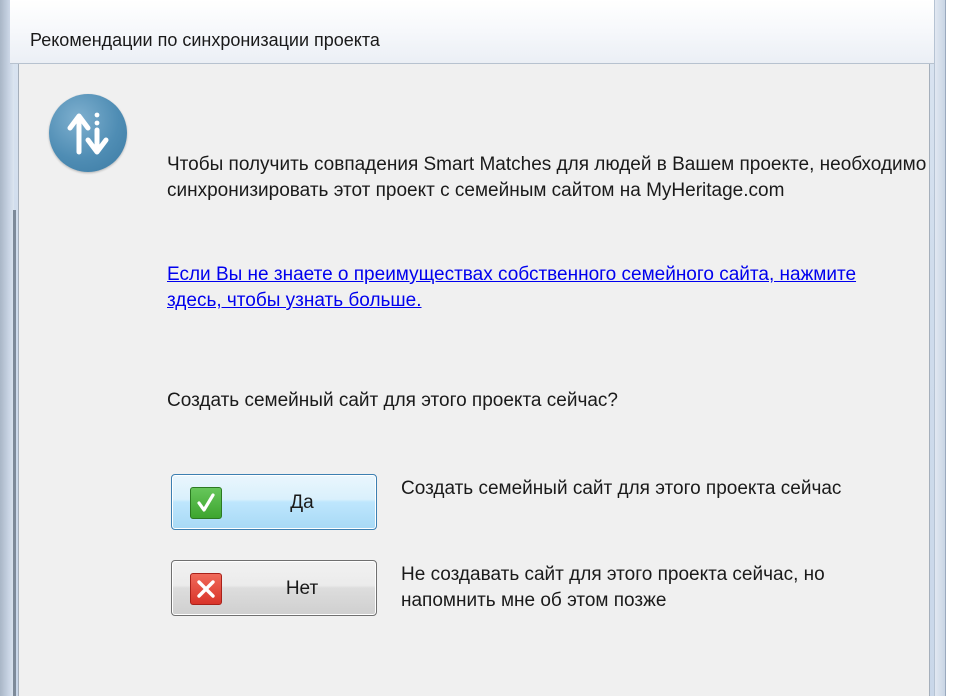 The width and height of the screenshot is (953, 696). I want to click on window-border-left, so click(7, 348).